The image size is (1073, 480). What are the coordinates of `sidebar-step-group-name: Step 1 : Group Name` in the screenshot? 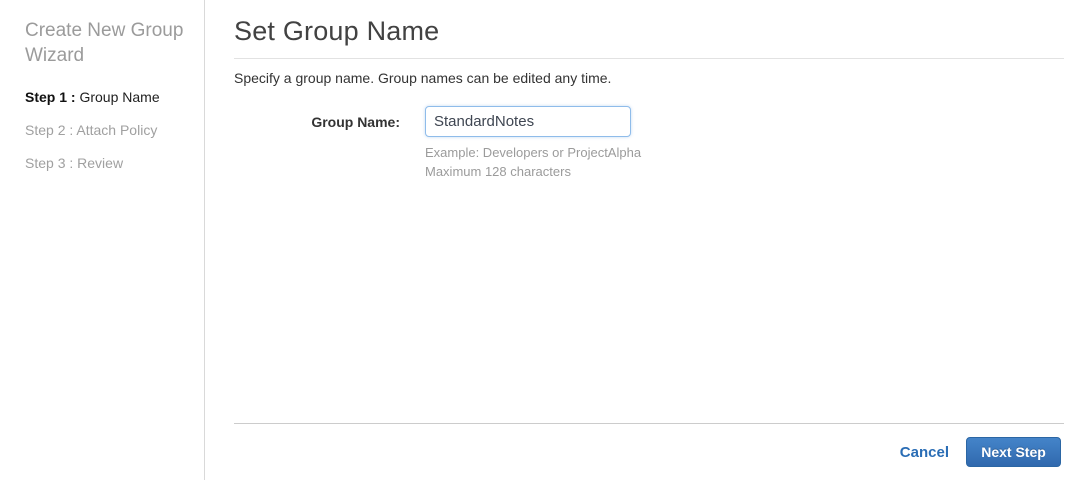 It's located at (108, 97).